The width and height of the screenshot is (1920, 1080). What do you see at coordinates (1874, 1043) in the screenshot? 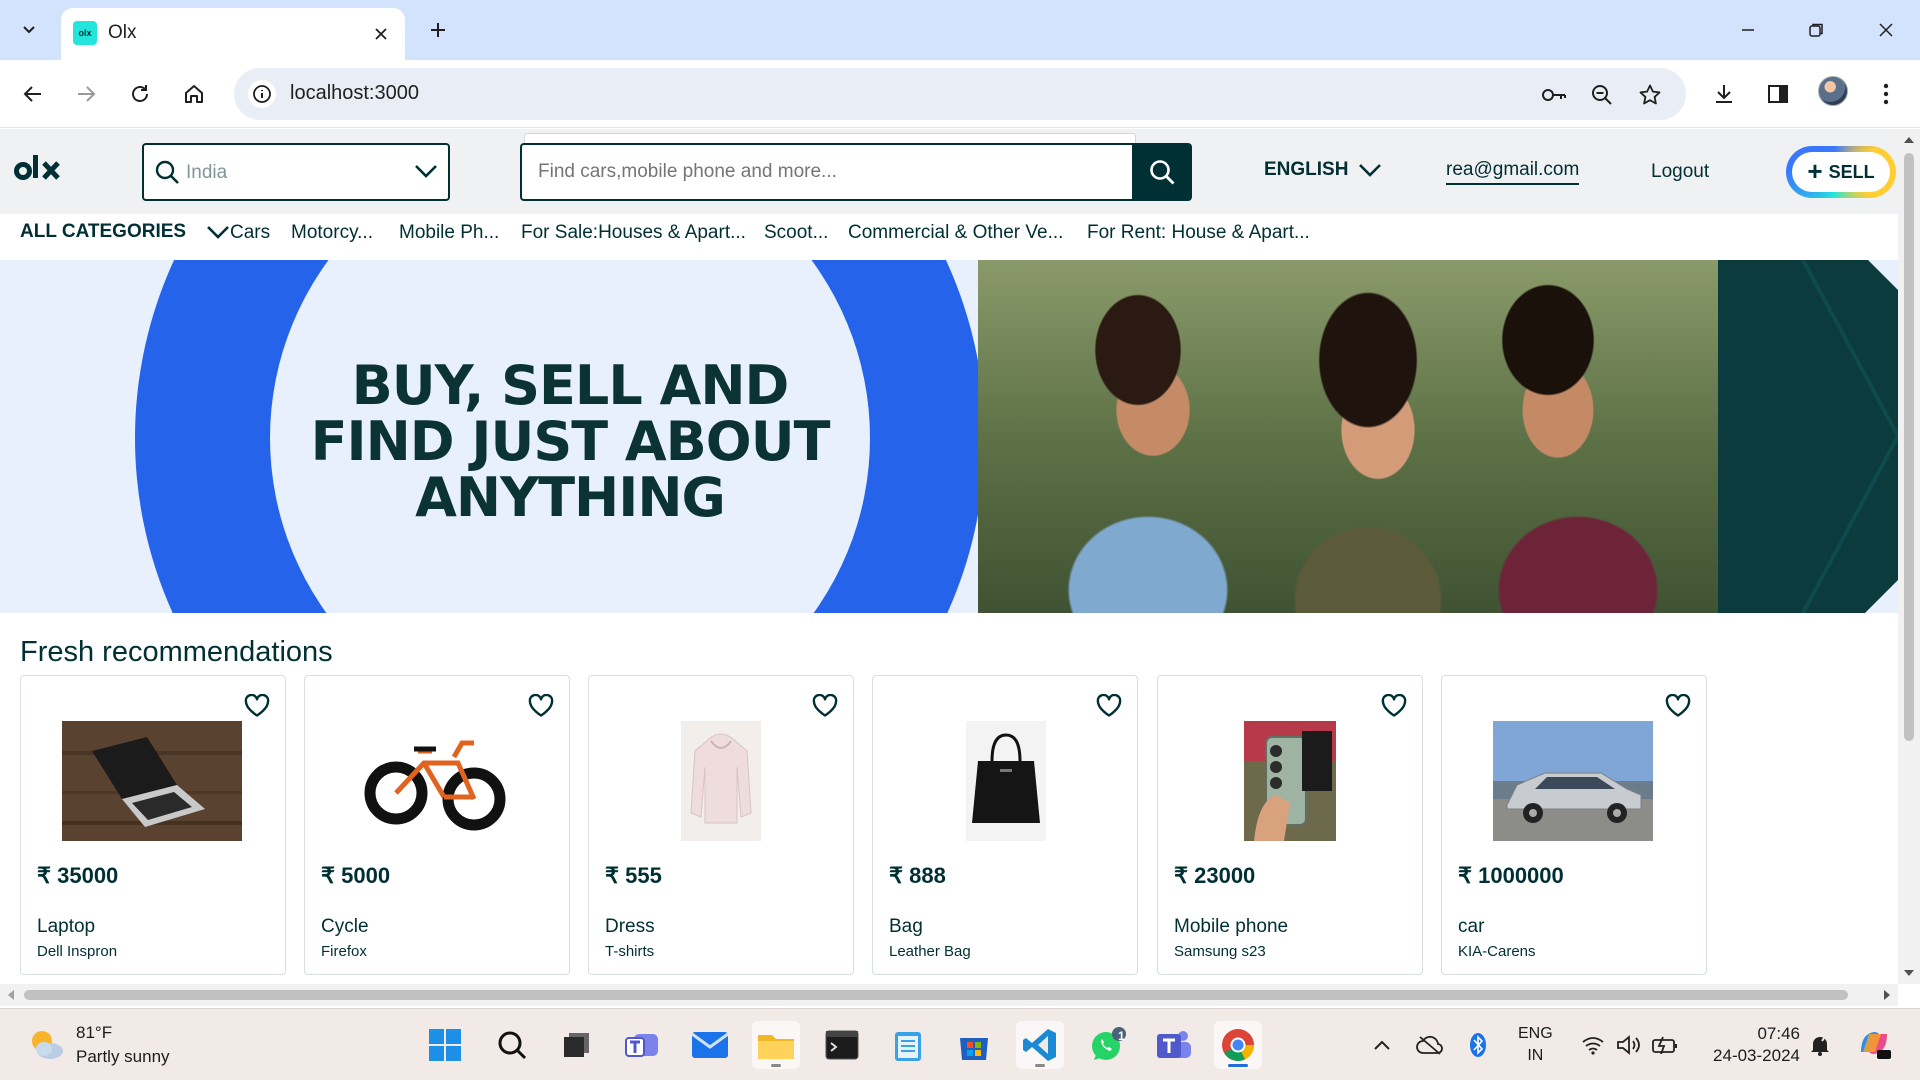
I see `copilot-button` at bounding box center [1874, 1043].